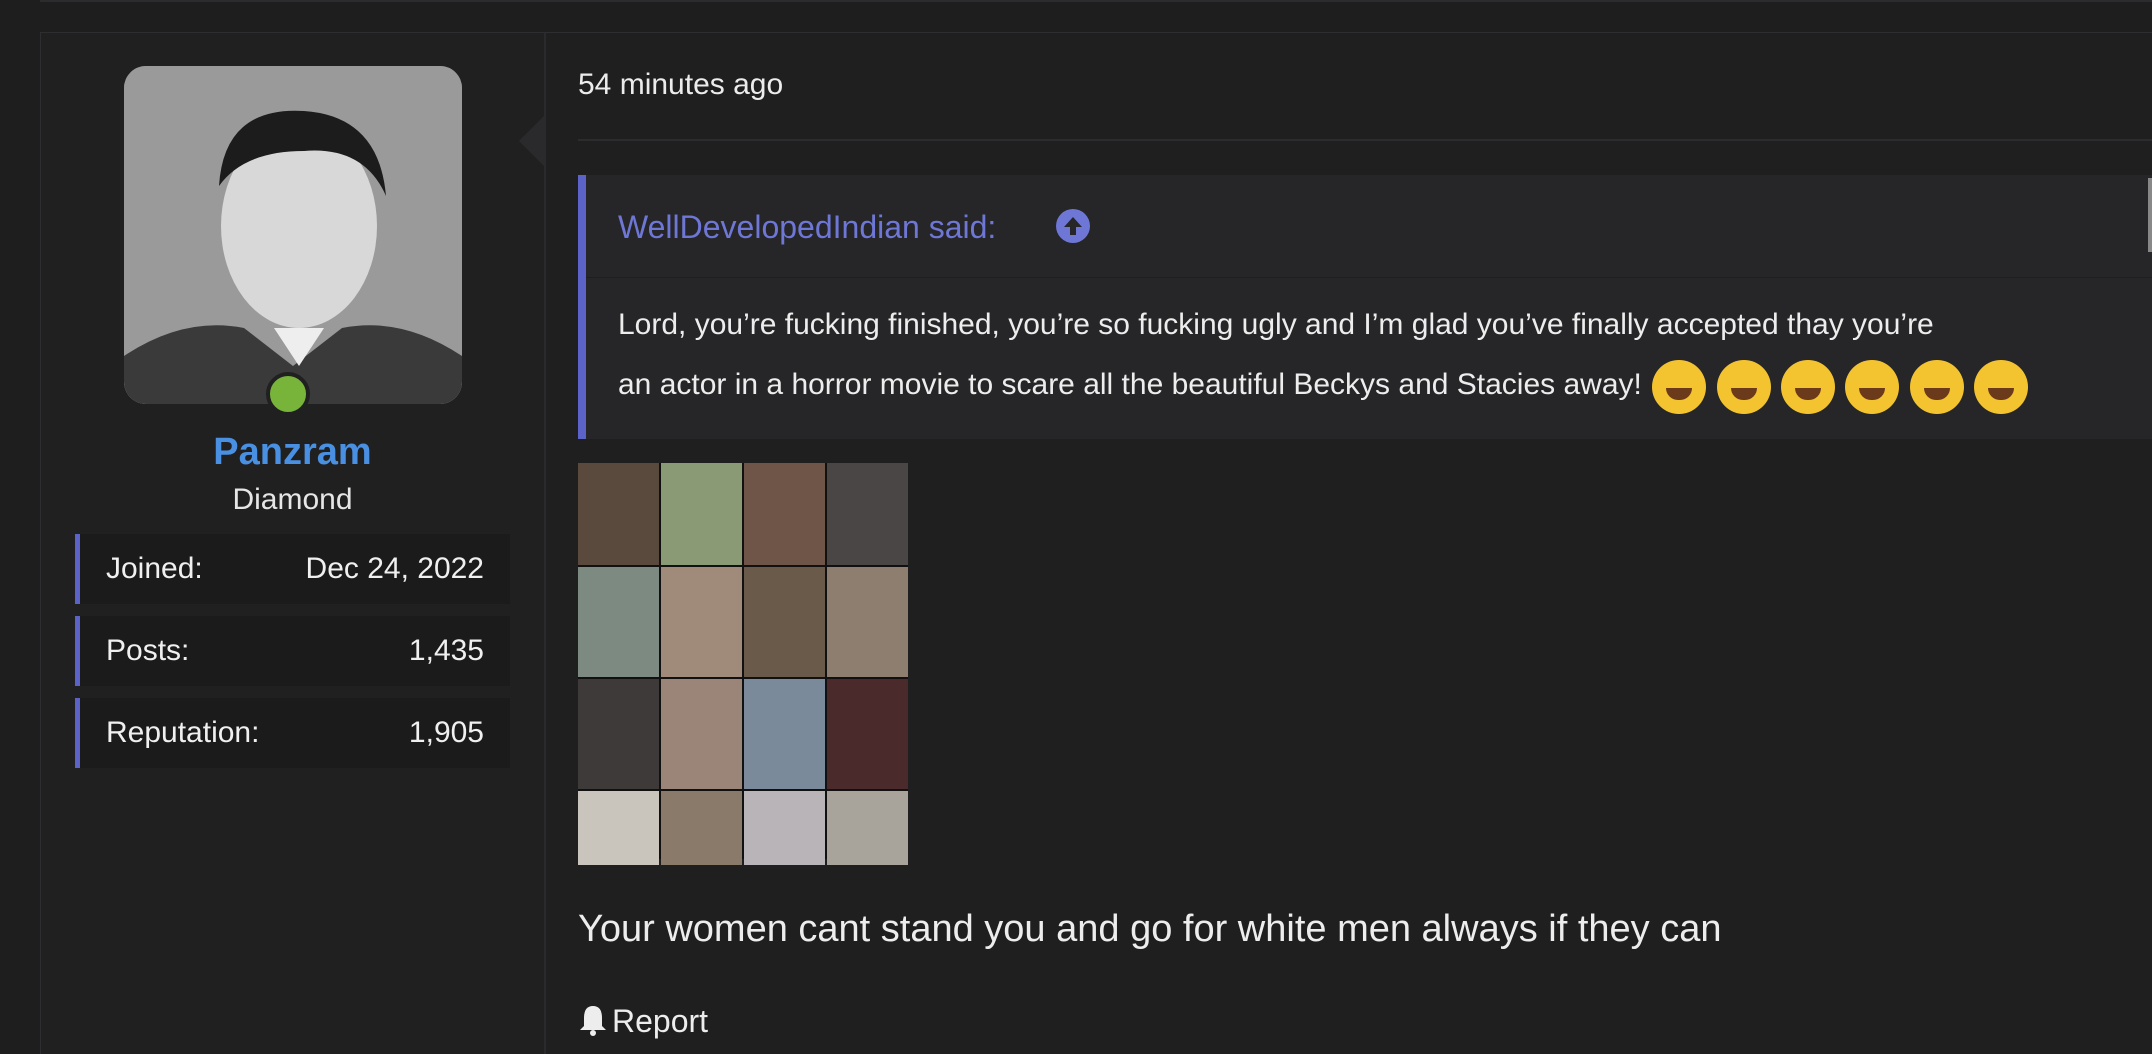 This screenshot has height=1054, width=2152. Describe the element at coordinates (680, 85) in the screenshot. I see `post-timestamp: 54 minutes ago` at that location.